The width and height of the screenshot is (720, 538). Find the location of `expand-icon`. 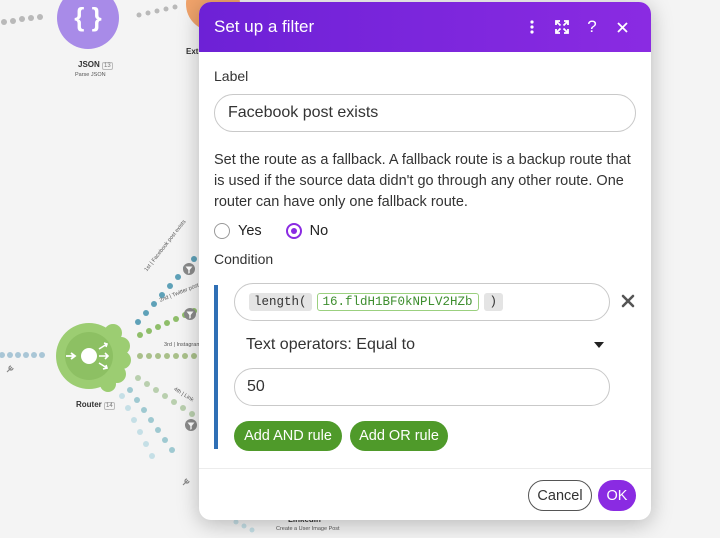

expand-icon is located at coordinates (562, 27).